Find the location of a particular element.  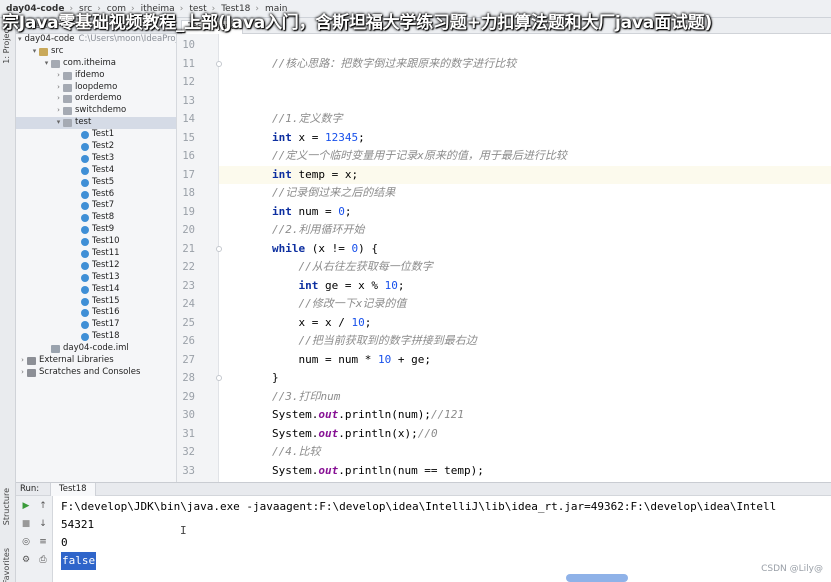

code-line: //记录倒过来之后的结果 is located at coordinates (525, 193).